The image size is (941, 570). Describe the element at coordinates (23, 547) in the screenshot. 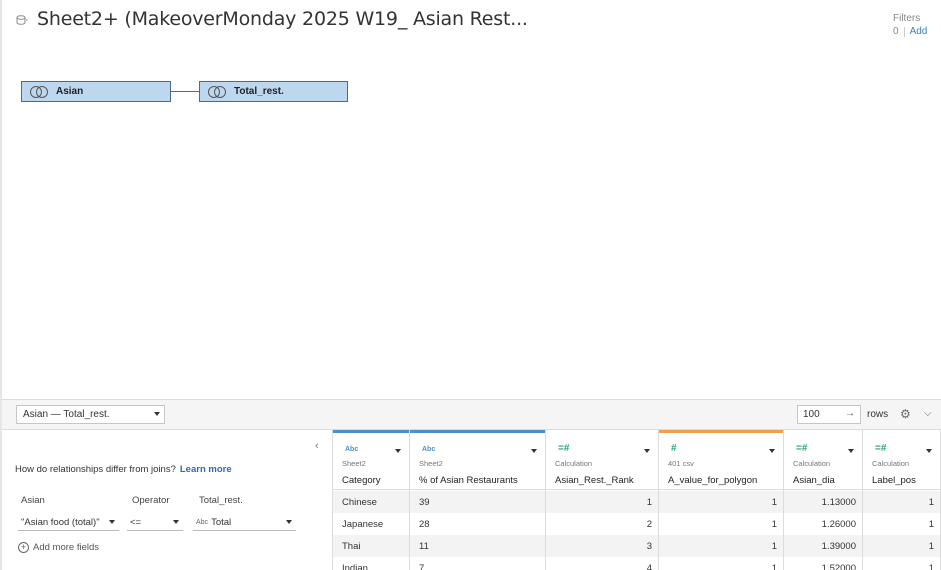

I see `plus-circle-icon: +` at that location.